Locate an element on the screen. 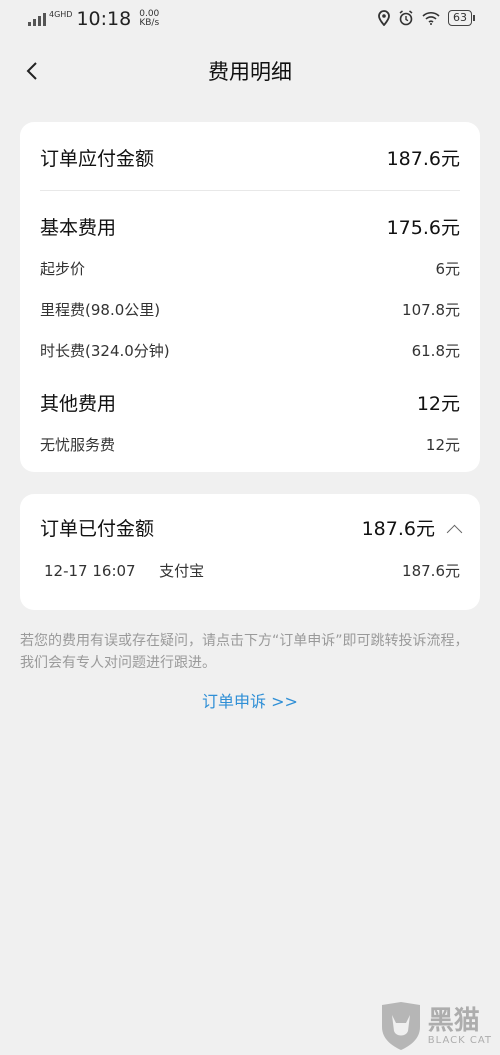 This screenshot has width=500, height=1055. wifi-icon is located at coordinates (431, 18).